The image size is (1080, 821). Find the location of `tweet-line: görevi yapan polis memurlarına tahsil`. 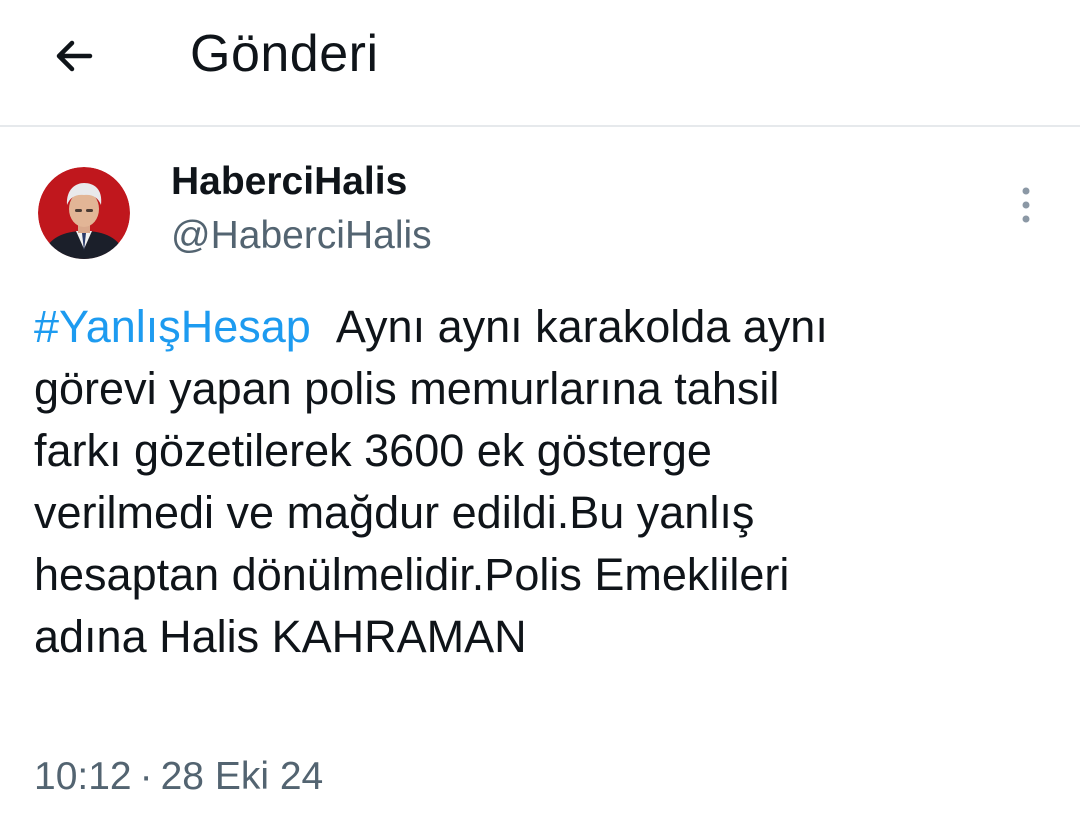

tweet-line: görevi yapan polis memurlarına tahsil is located at coordinates (407, 388).